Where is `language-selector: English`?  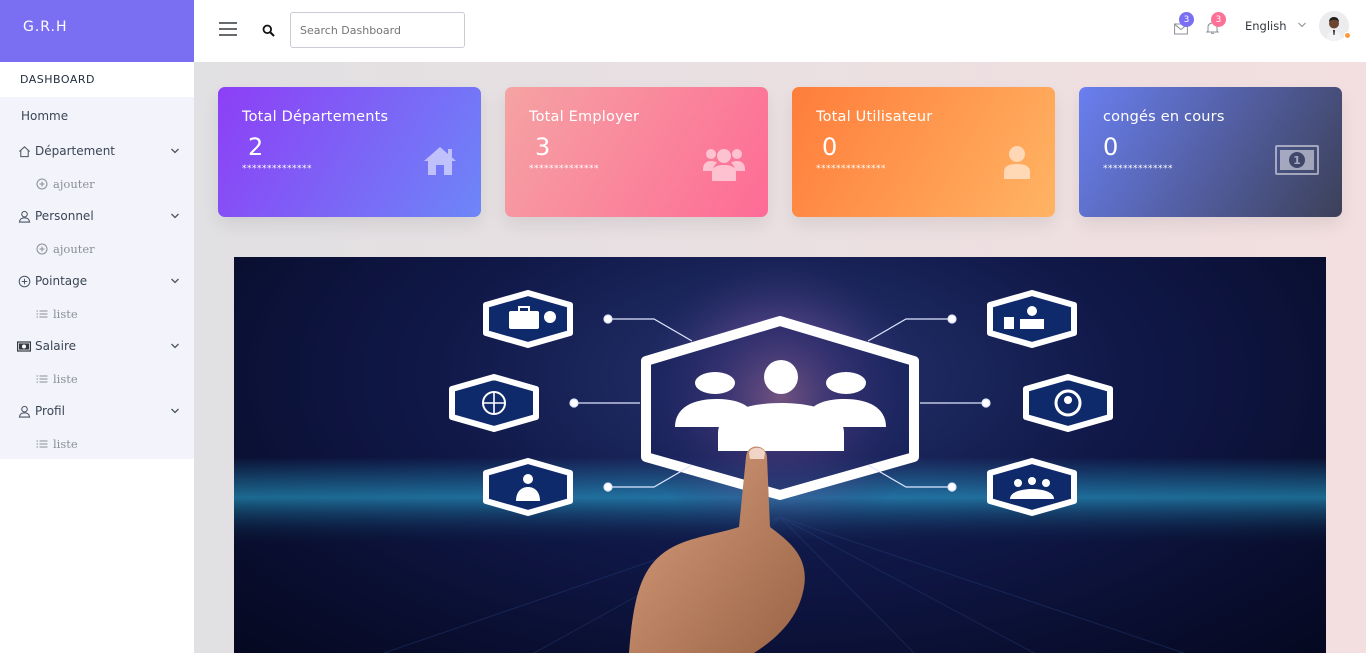
language-selector: English is located at coordinates (1276, 26).